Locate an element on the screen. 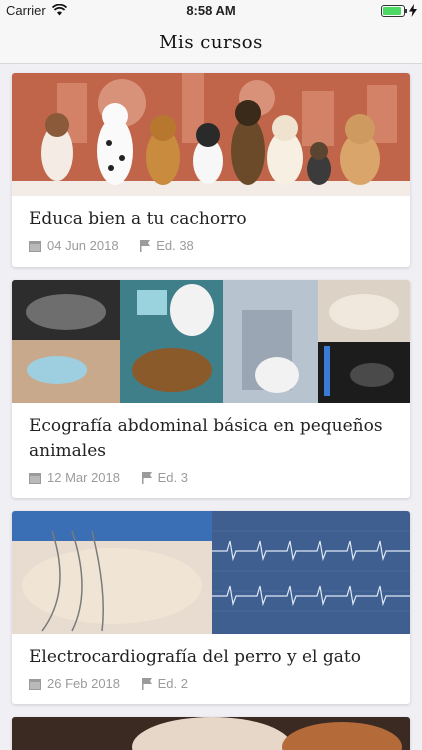 The width and height of the screenshot is (422, 750). course-meta: 26 Feb 2018 Ed. 2 is located at coordinates (108, 683).